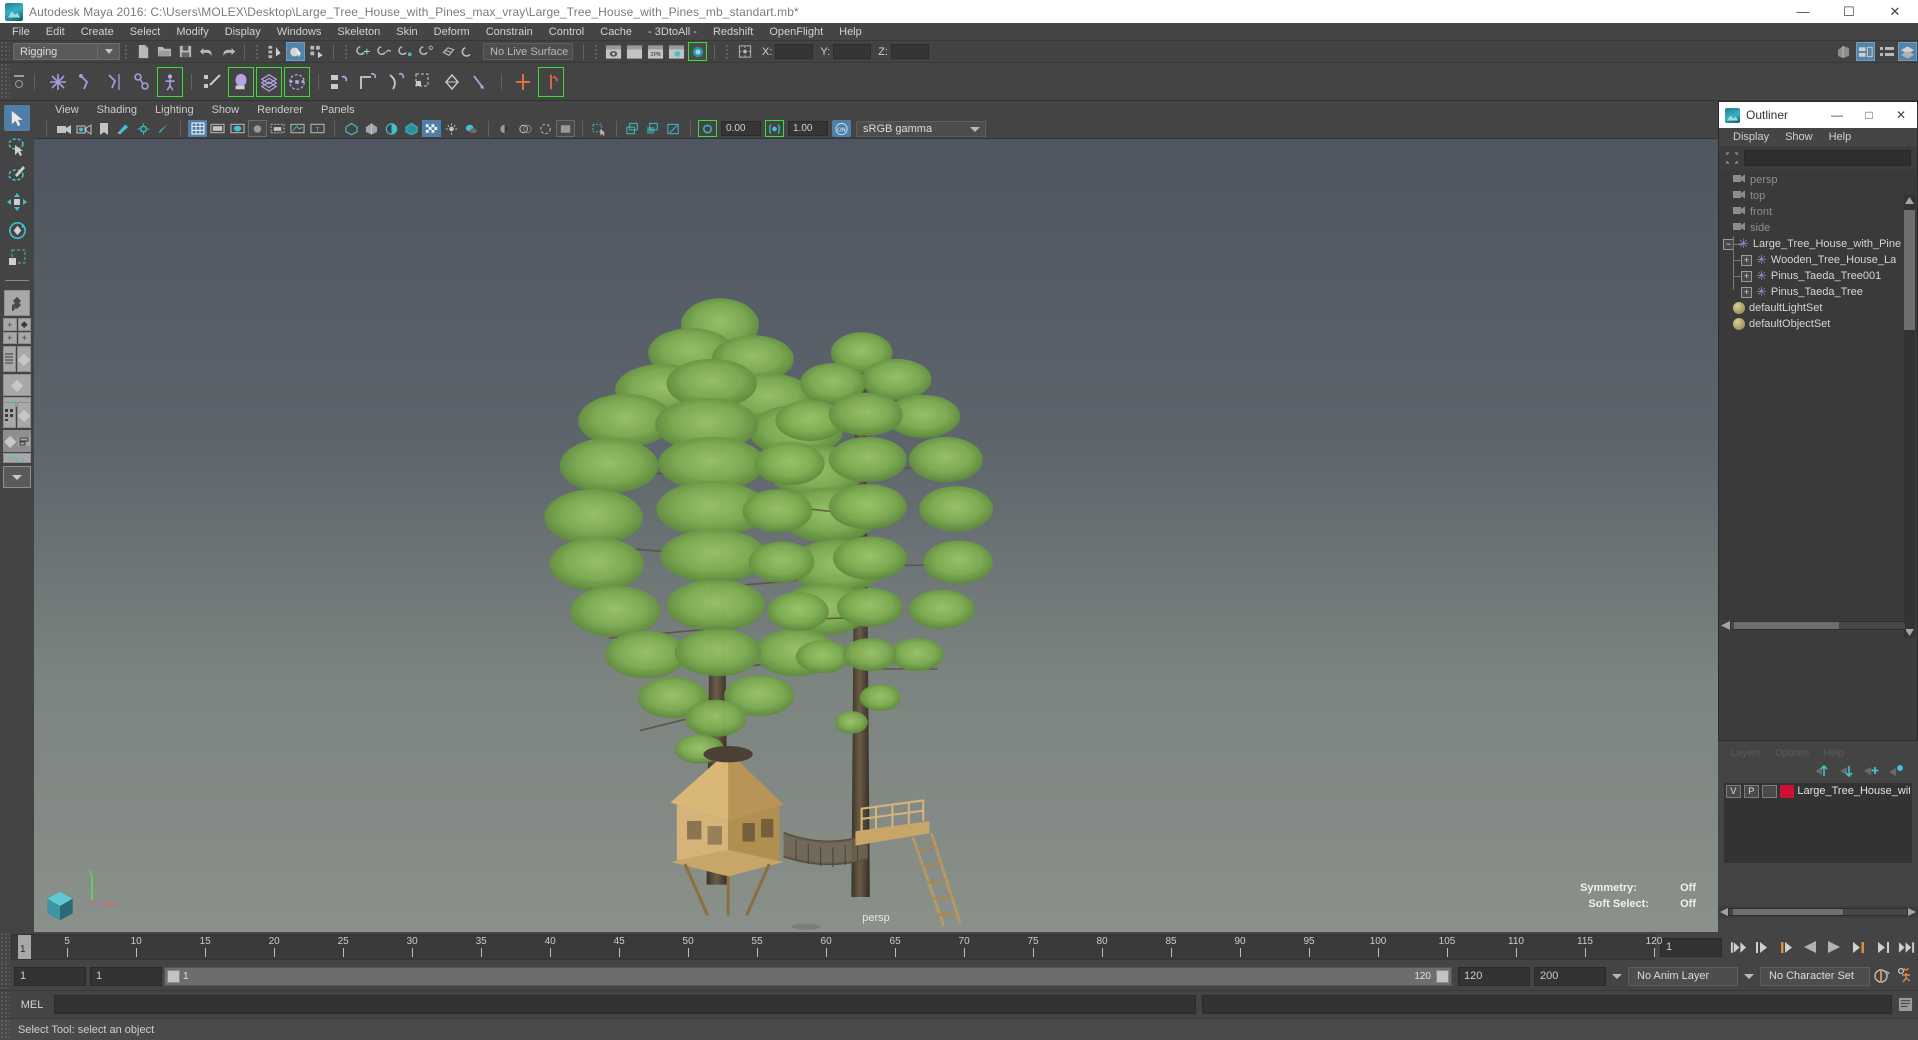 This screenshot has width=1918, height=1040. What do you see at coordinates (17, 477) in the screenshot?
I see `toolbox-more-layouts-icon` at bounding box center [17, 477].